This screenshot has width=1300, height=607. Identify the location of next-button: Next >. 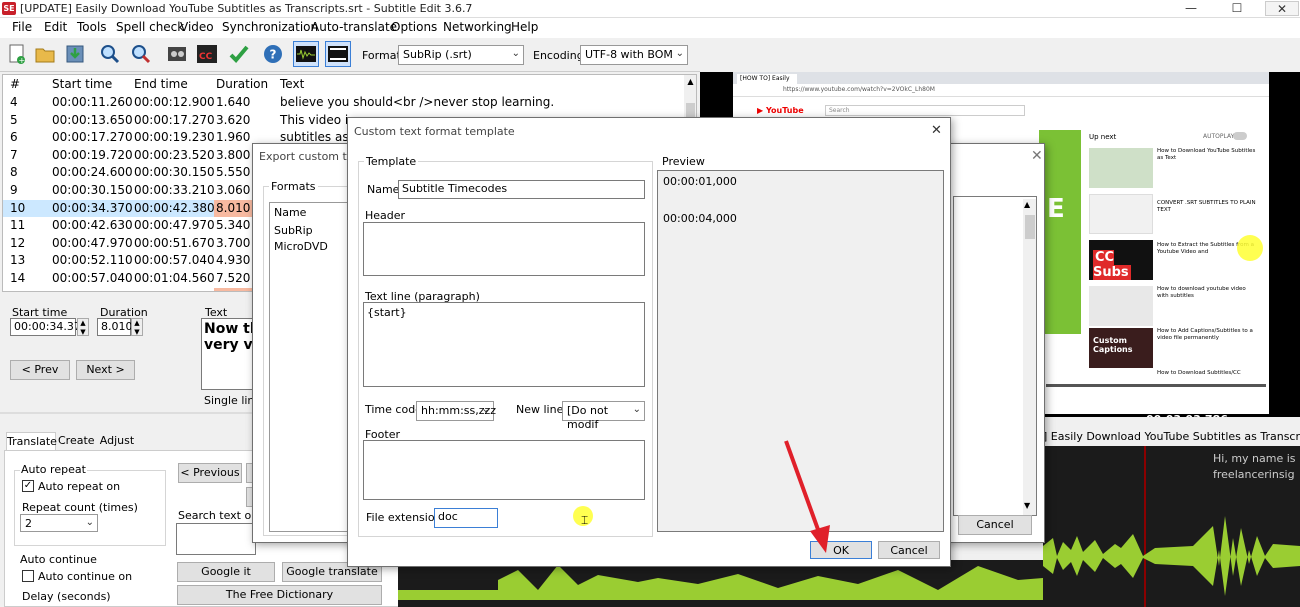
(105, 370).